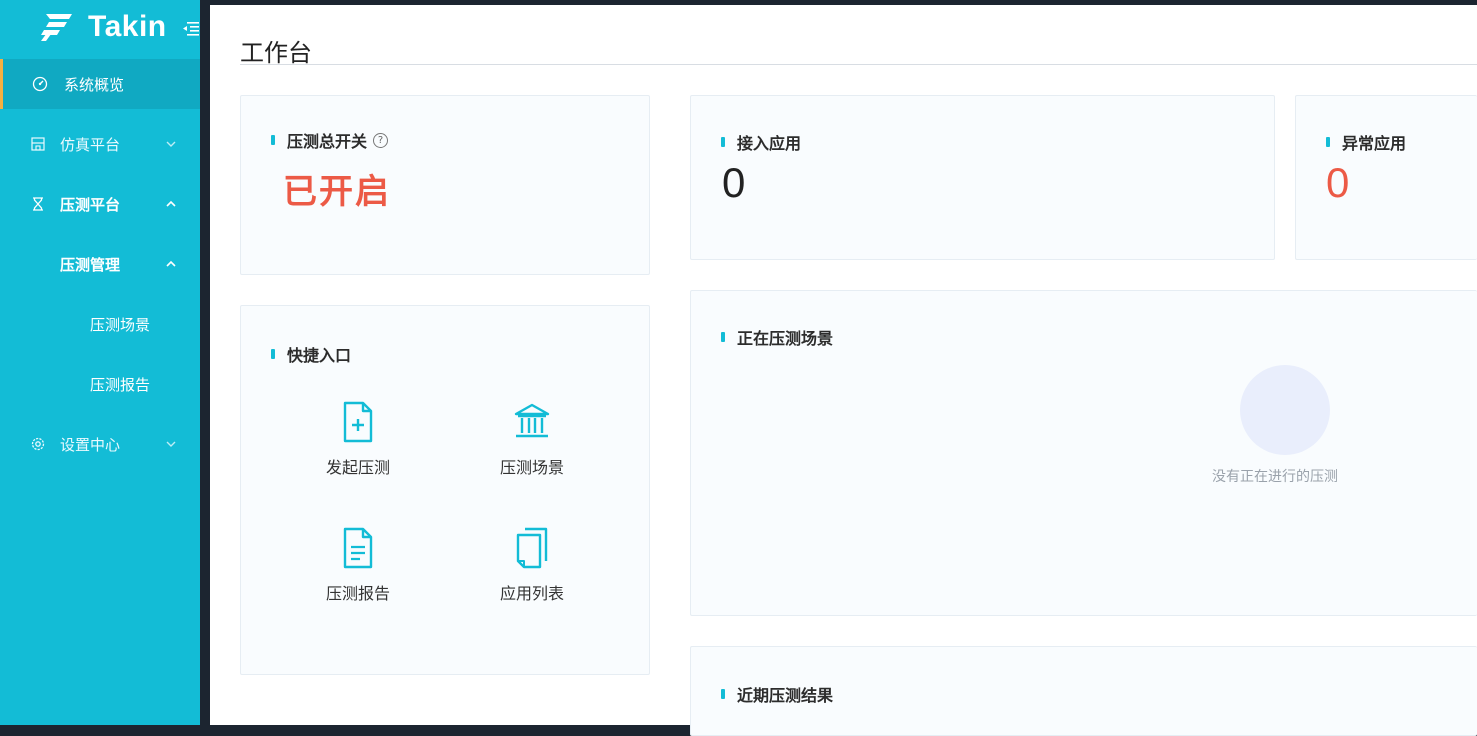  I want to click on add-file-icon, so click(358, 422).